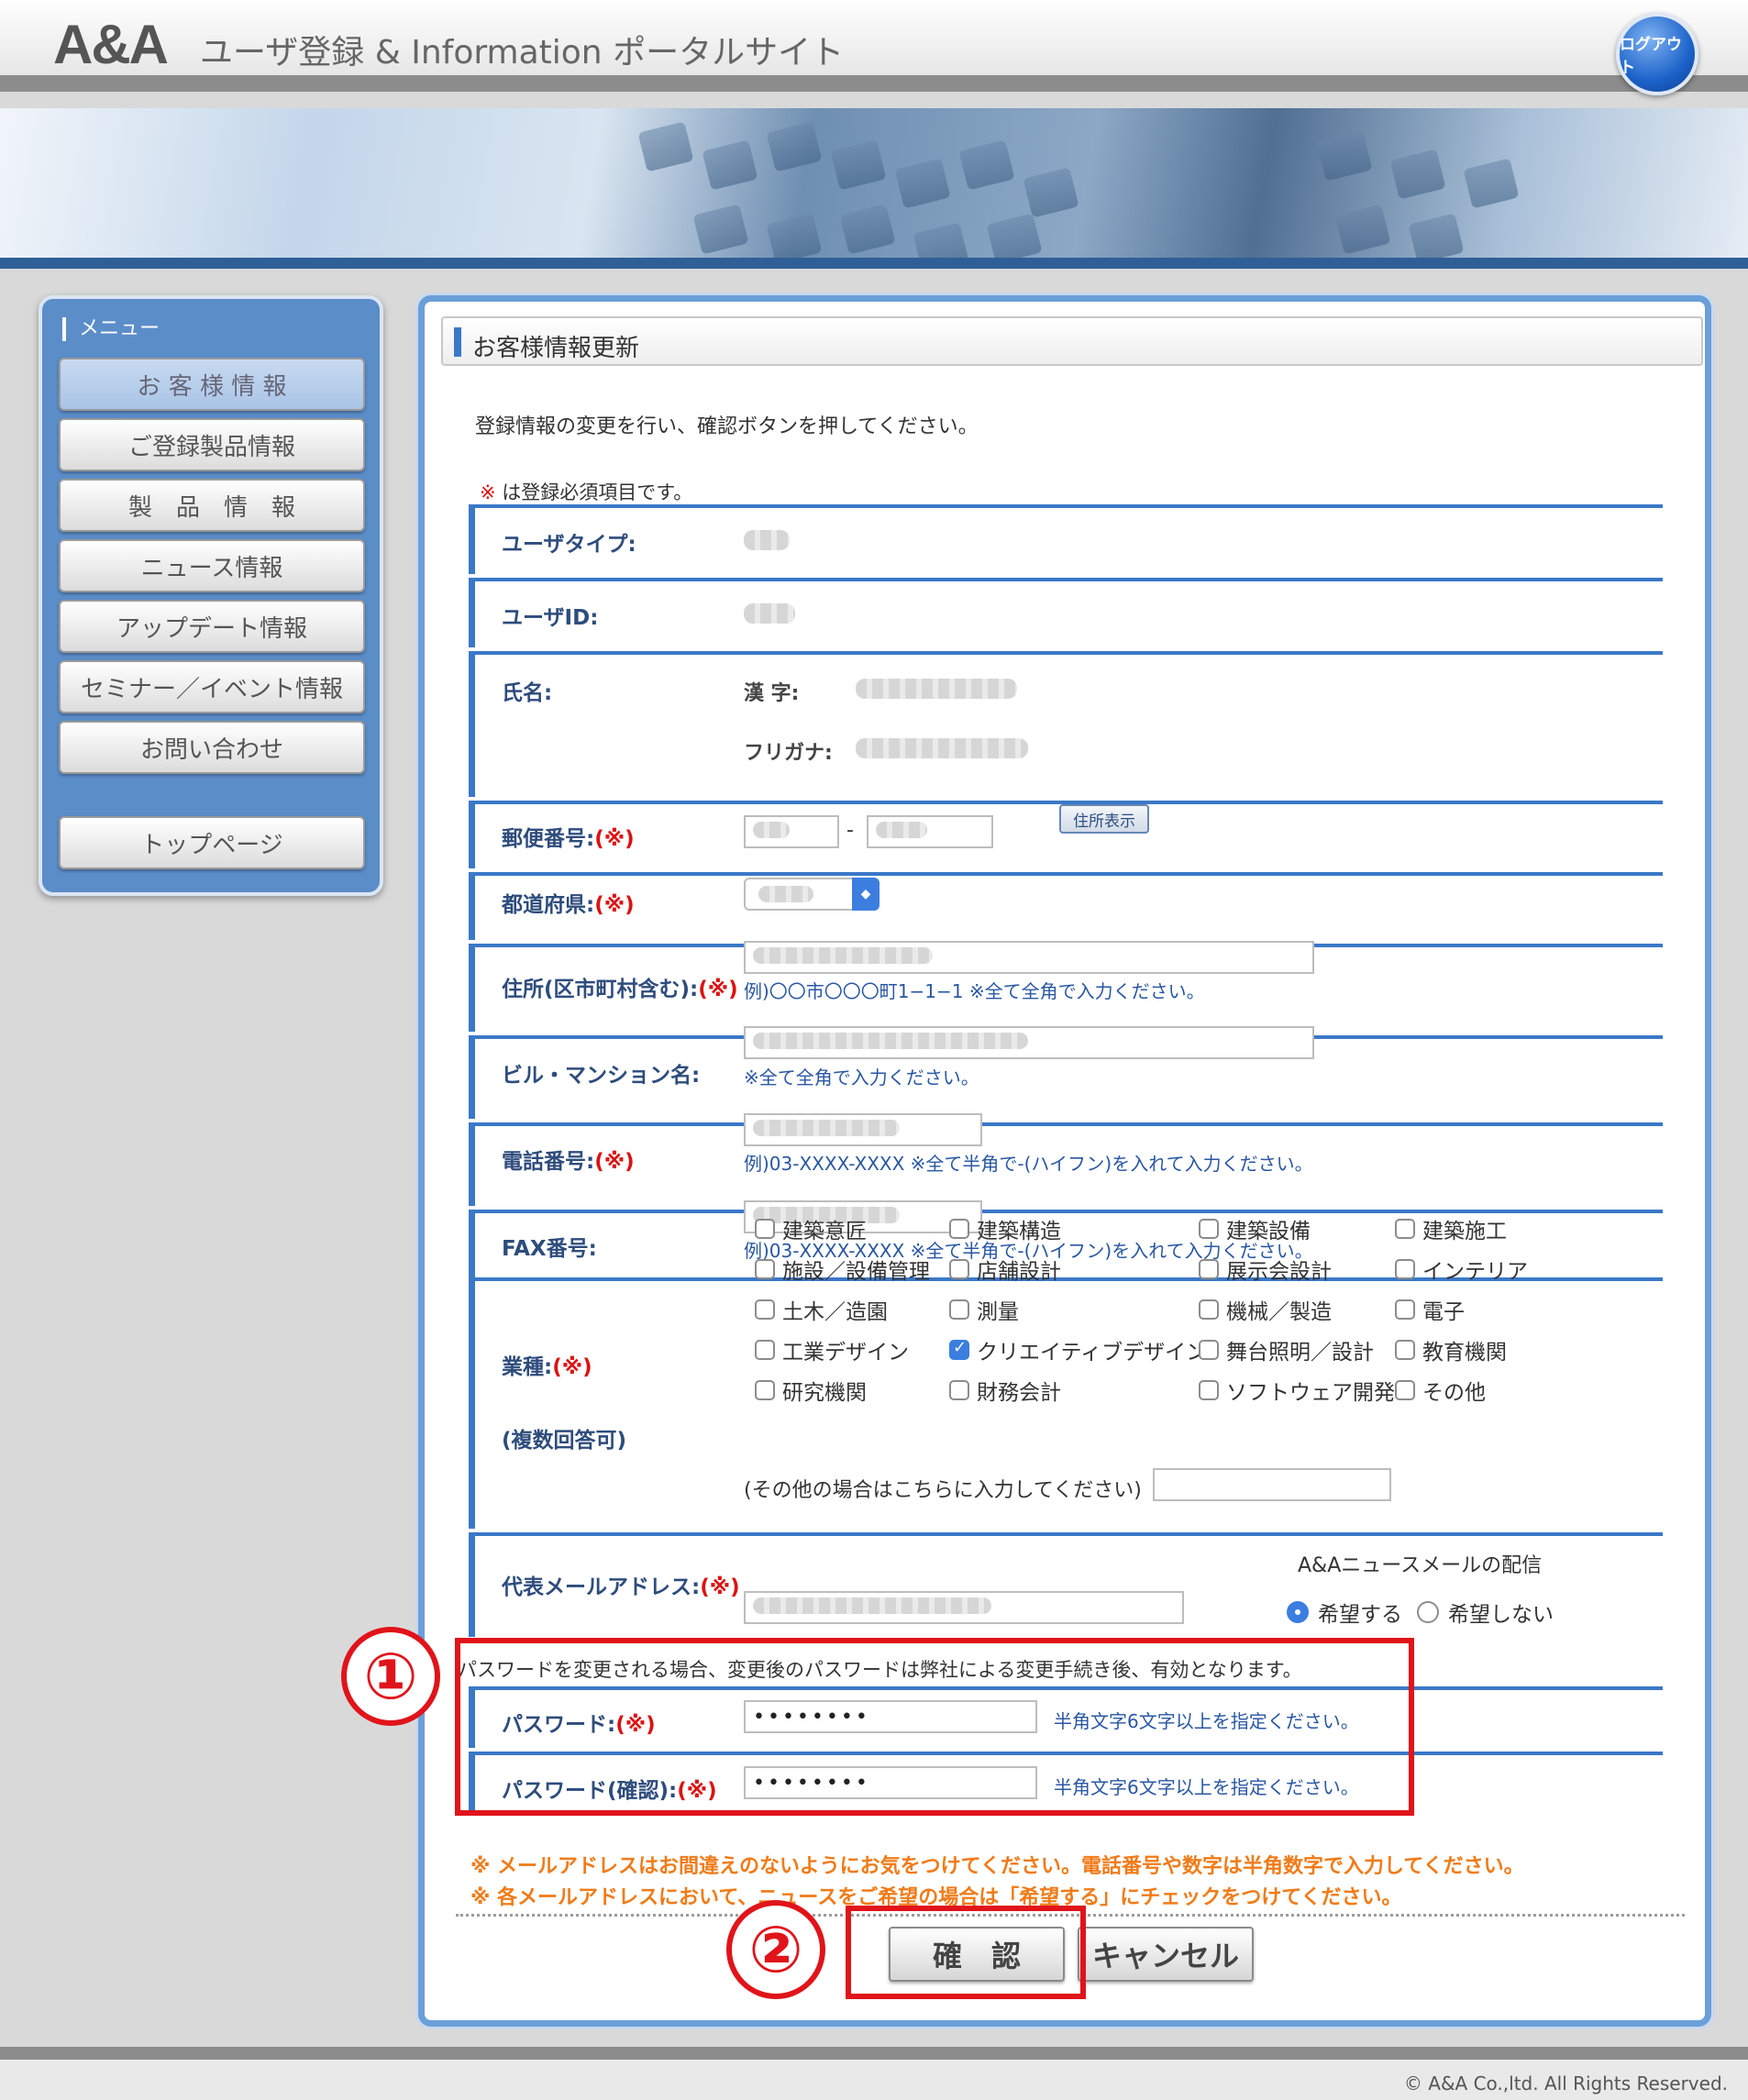 This screenshot has height=2100, width=1748. Describe the element at coordinates (772, 693) in the screenshot. I see `kanji-label: 漢 字:` at that location.